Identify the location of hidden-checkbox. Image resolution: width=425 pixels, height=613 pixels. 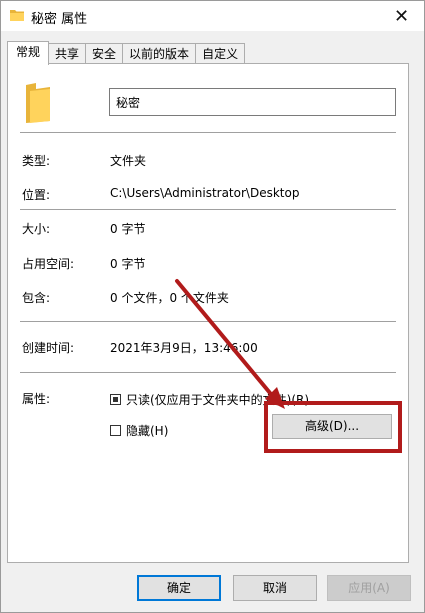
(115, 430).